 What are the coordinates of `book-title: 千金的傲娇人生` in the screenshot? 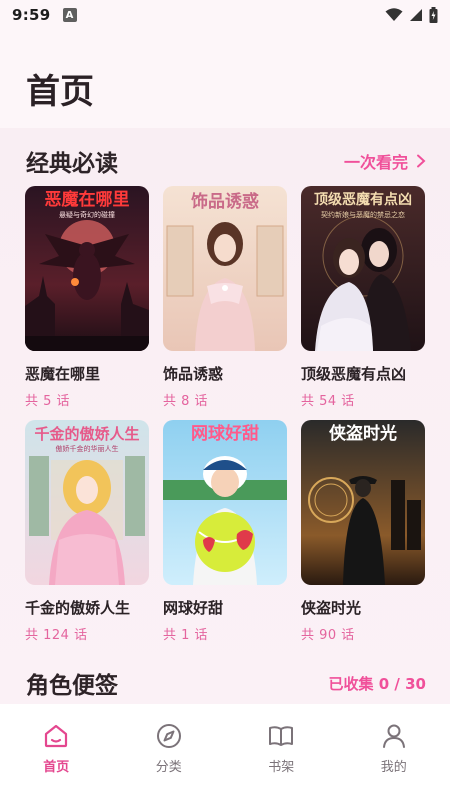 It's located at (78, 608).